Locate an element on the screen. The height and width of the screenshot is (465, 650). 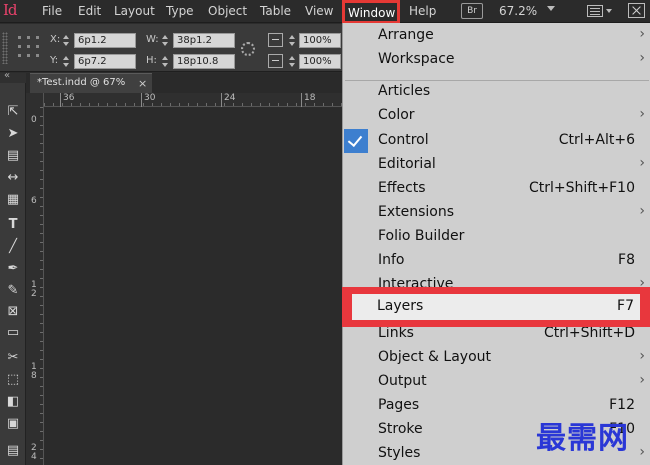
h-stepper-icon is located at coordinates (165, 61).